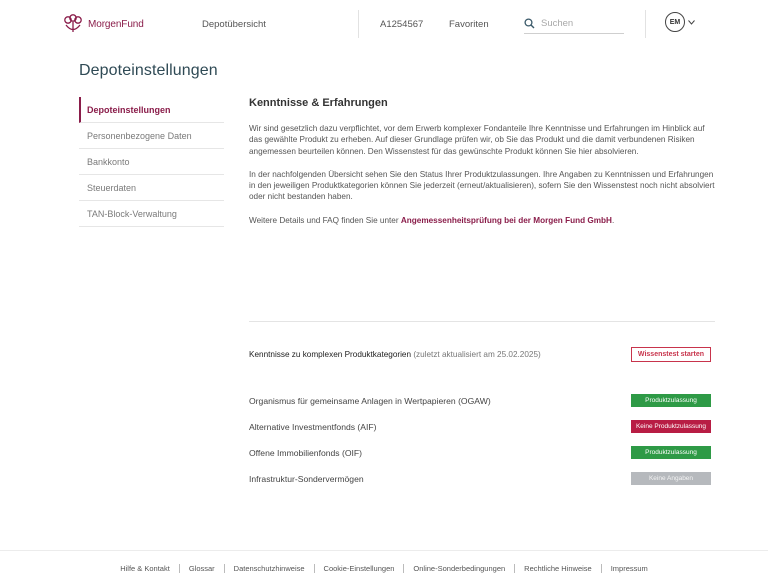  Describe the element at coordinates (325, 220) in the screenshot. I see `faq-prefix: Weitere Details und FAQ finden Sie unter` at that location.